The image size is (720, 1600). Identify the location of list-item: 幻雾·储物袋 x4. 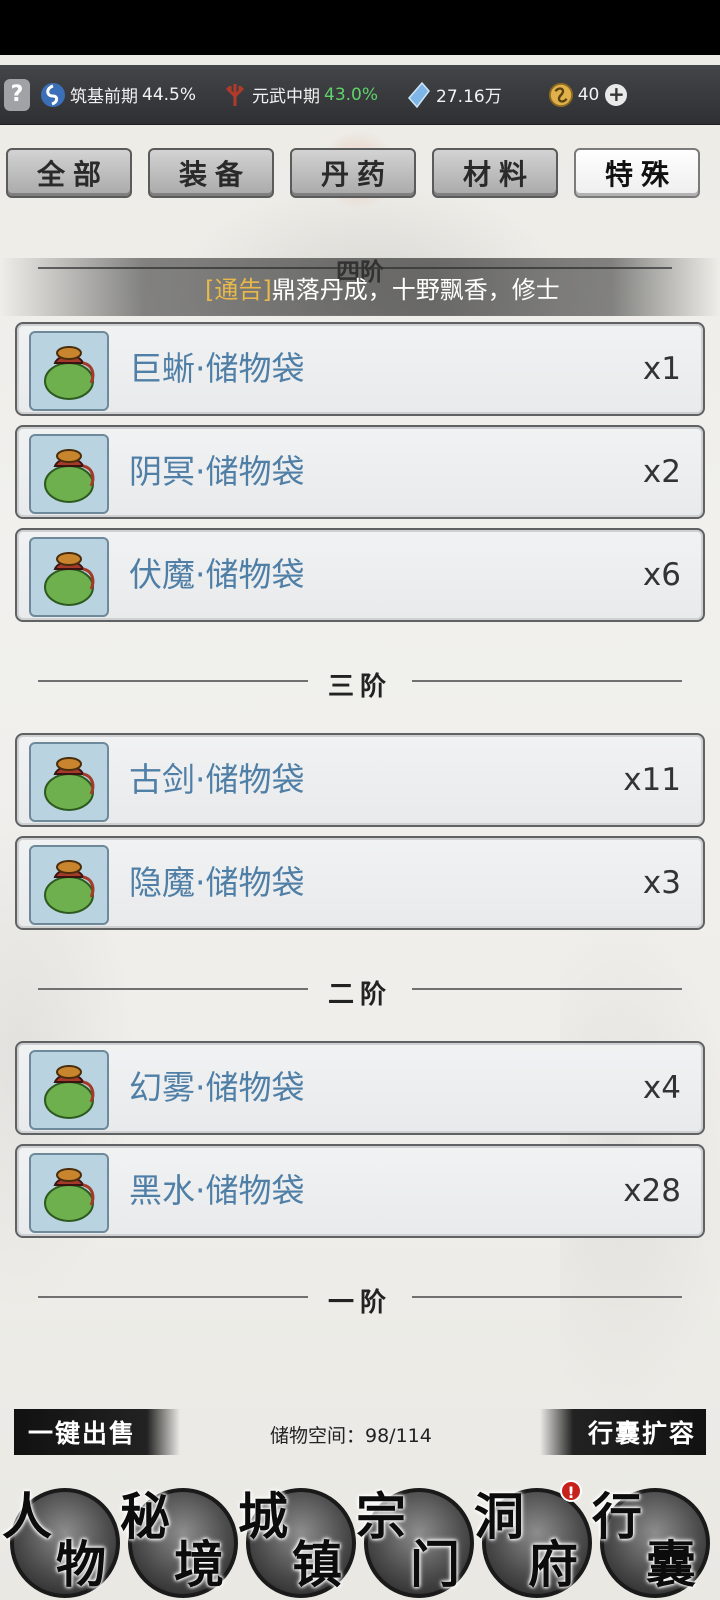
(360, 1088).